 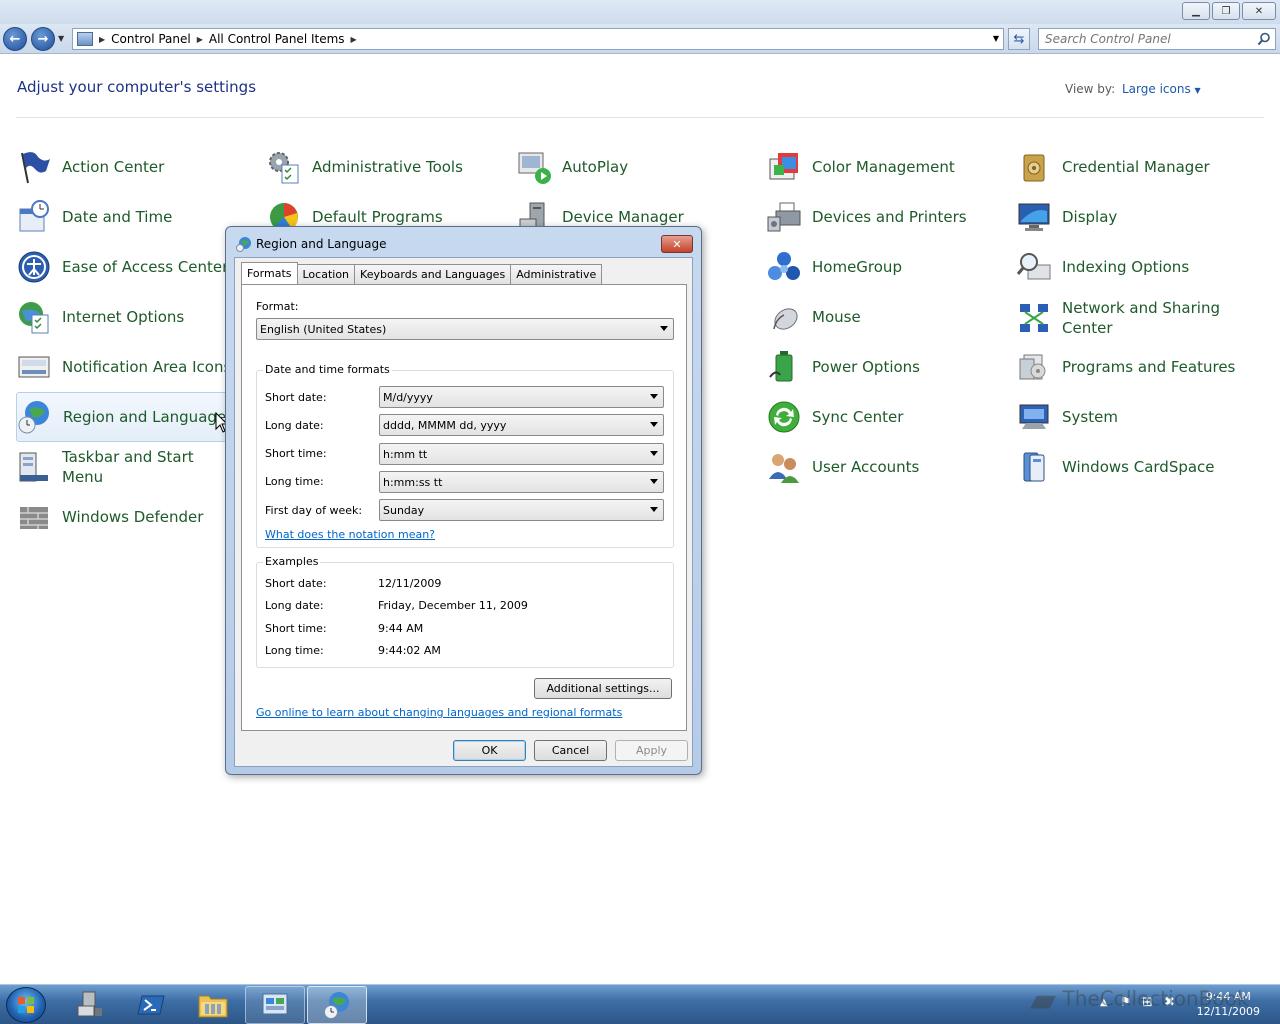 I want to click on cp-item-mouse: Mouse, so click(x=886, y=317).